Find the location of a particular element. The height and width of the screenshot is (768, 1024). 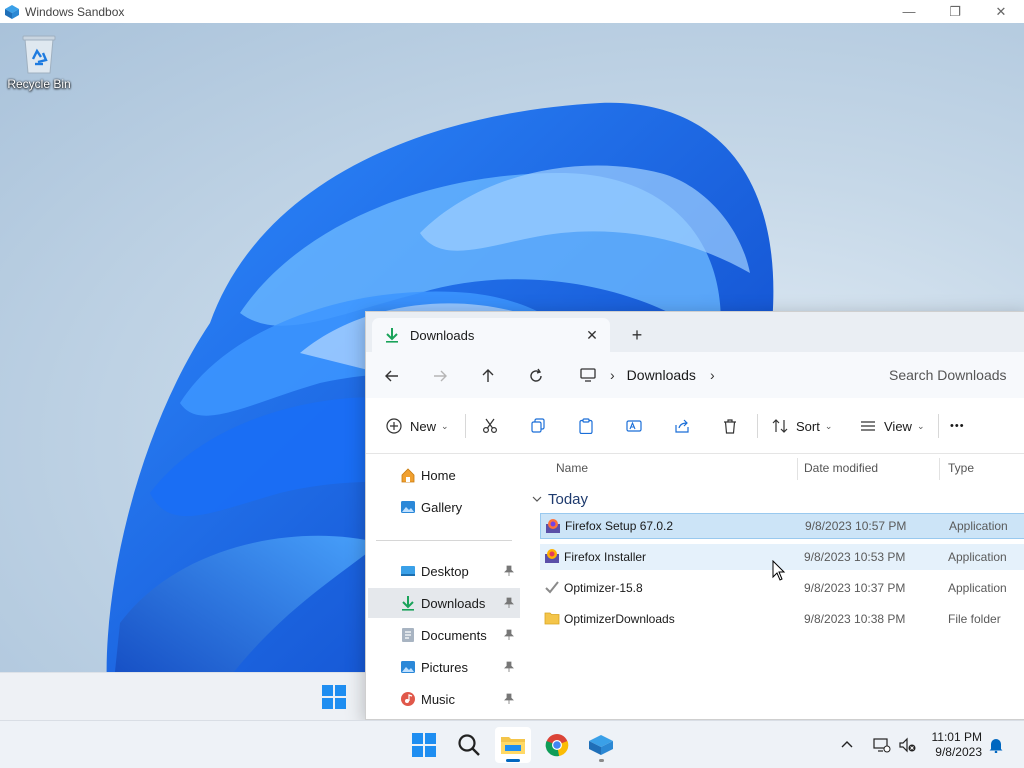

sort-button: Sort ⌄ is located at coordinates (802, 426).